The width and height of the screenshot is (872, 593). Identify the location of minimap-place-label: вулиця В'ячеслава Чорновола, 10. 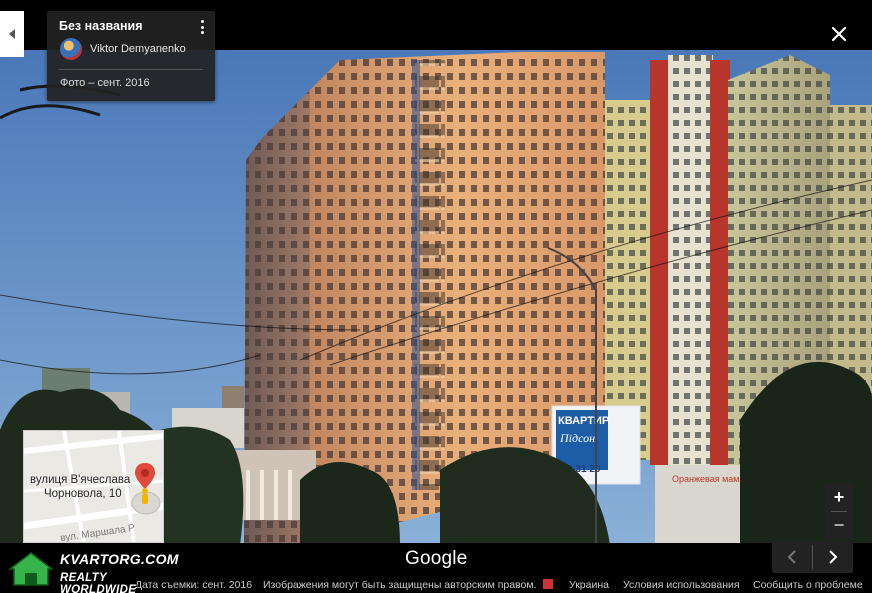
(80, 487).